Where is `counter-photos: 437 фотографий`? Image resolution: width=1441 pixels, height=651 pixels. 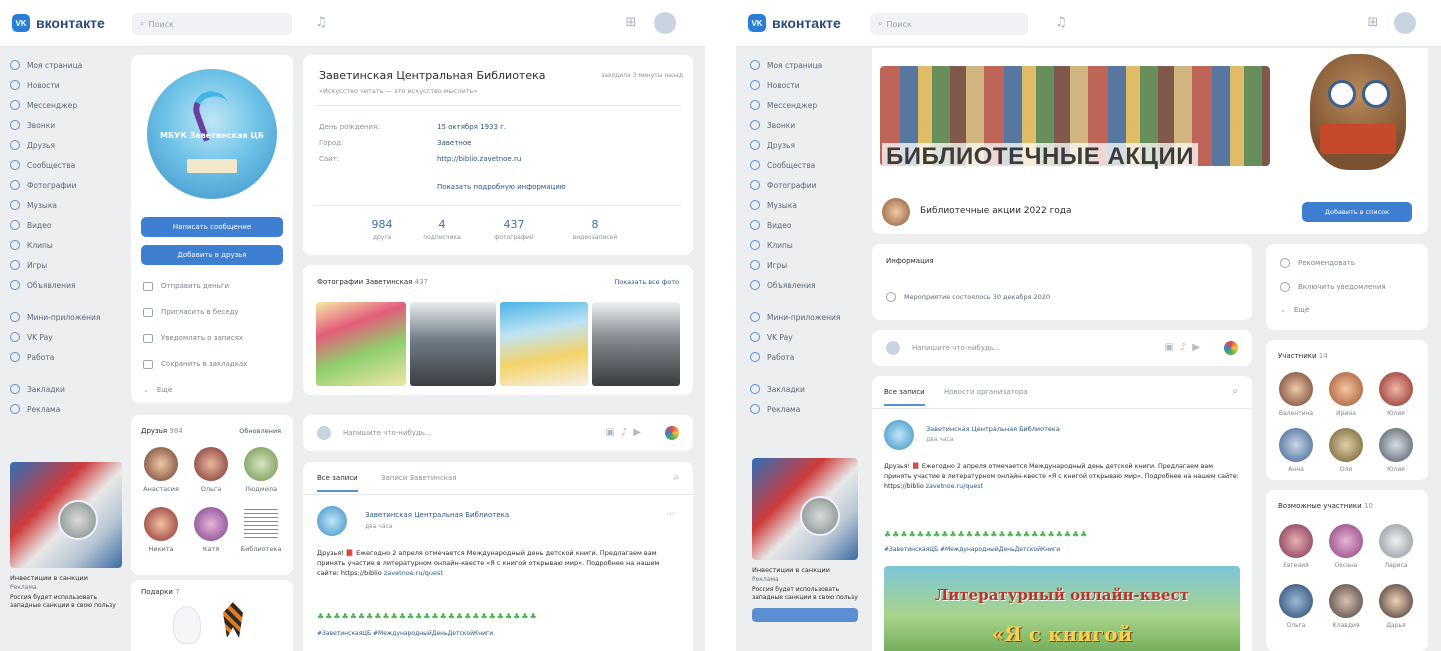
counter-photos: 437 фотографий is located at coordinates (514, 229).